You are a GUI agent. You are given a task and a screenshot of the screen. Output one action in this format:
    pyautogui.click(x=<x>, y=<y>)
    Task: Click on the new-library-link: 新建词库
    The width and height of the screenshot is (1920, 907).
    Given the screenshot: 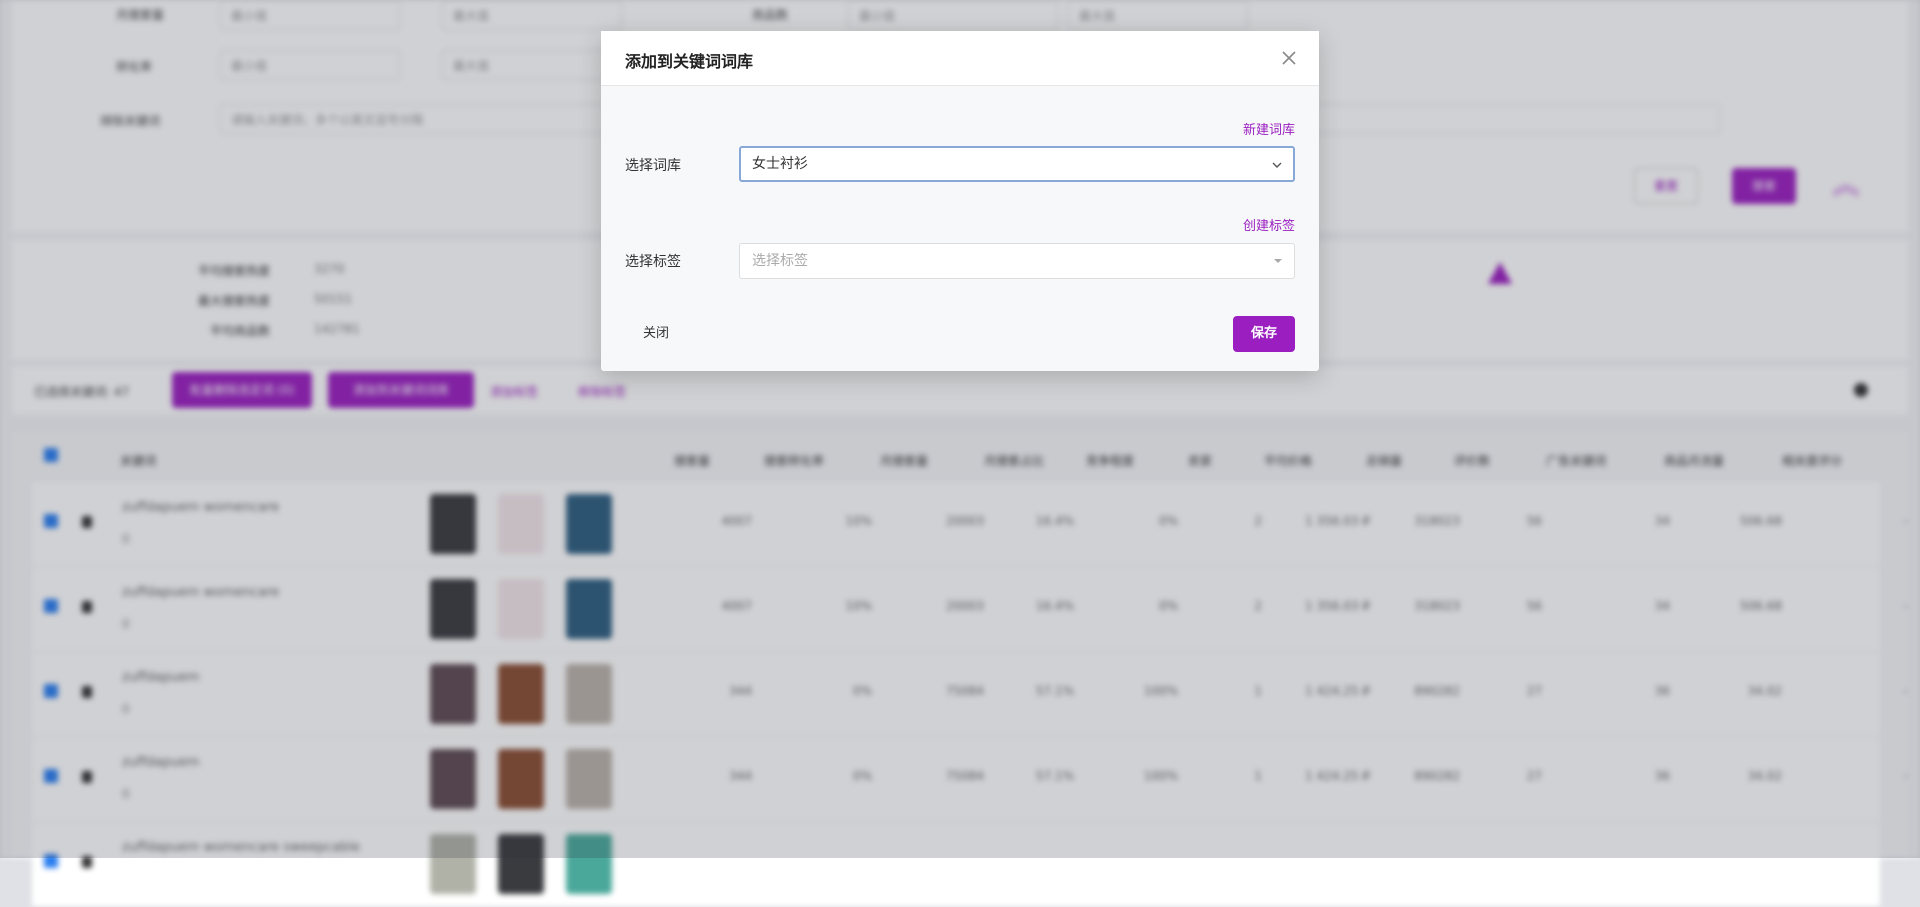 What is the action you would take?
    pyautogui.click(x=1269, y=128)
    